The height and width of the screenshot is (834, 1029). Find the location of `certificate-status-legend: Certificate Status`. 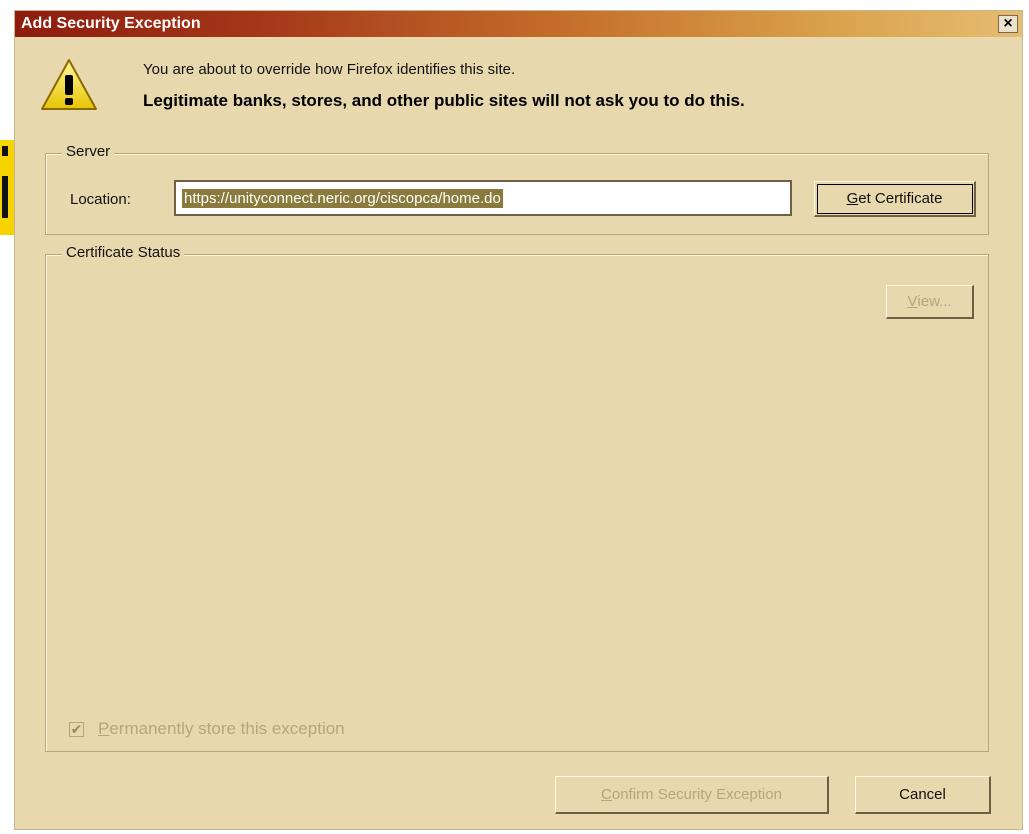

certificate-status-legend: Certificate Status is located at coordinates (123, 252).